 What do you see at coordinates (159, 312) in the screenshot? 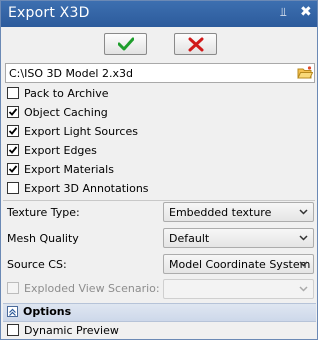
I see `options-section-header: Options` at bounding box center [159, 312].